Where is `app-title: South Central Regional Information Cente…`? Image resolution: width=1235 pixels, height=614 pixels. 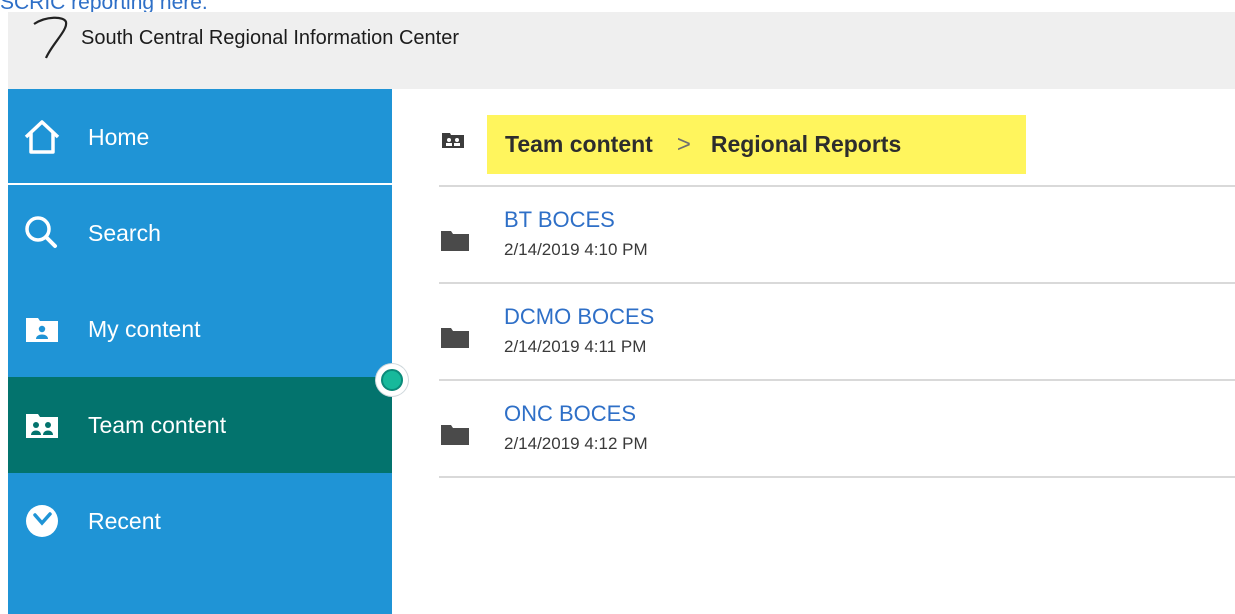
app-title: South Central Regional Information Cente… is located at coordinates (270, 38).